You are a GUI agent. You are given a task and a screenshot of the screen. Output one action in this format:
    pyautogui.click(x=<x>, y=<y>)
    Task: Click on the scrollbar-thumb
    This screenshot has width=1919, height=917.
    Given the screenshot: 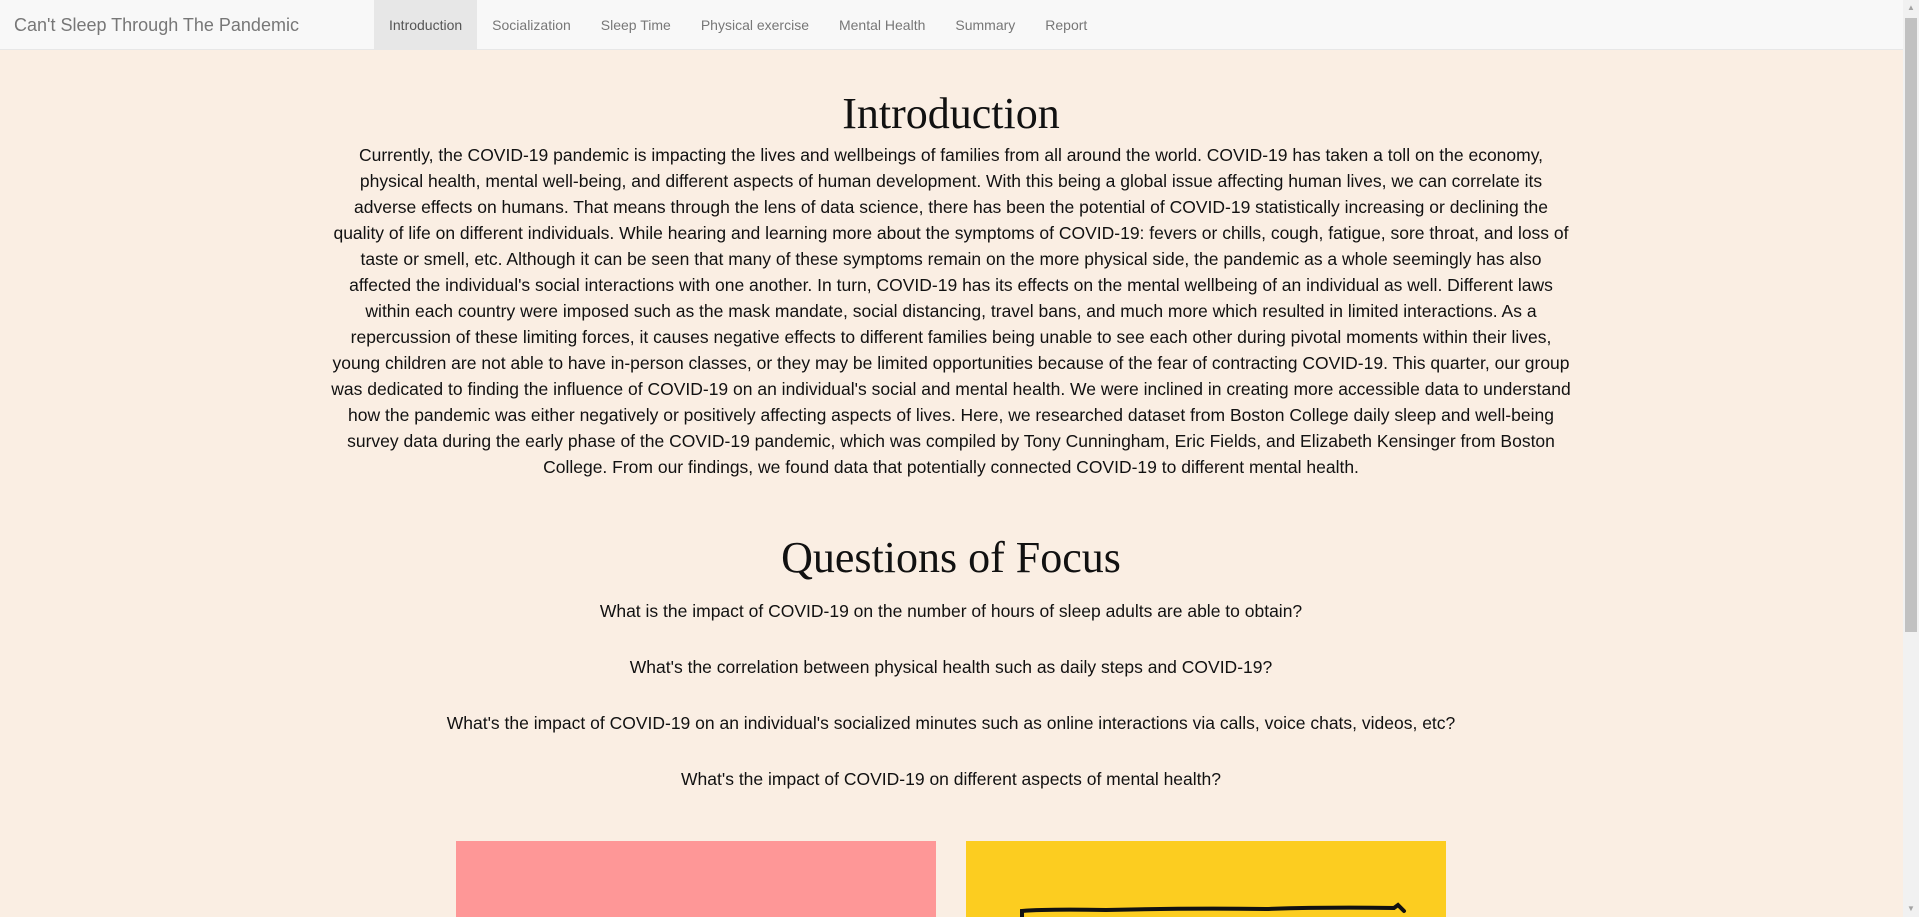 What is the action you would take?
    pyautogui.click(x=1911, y=325)
    